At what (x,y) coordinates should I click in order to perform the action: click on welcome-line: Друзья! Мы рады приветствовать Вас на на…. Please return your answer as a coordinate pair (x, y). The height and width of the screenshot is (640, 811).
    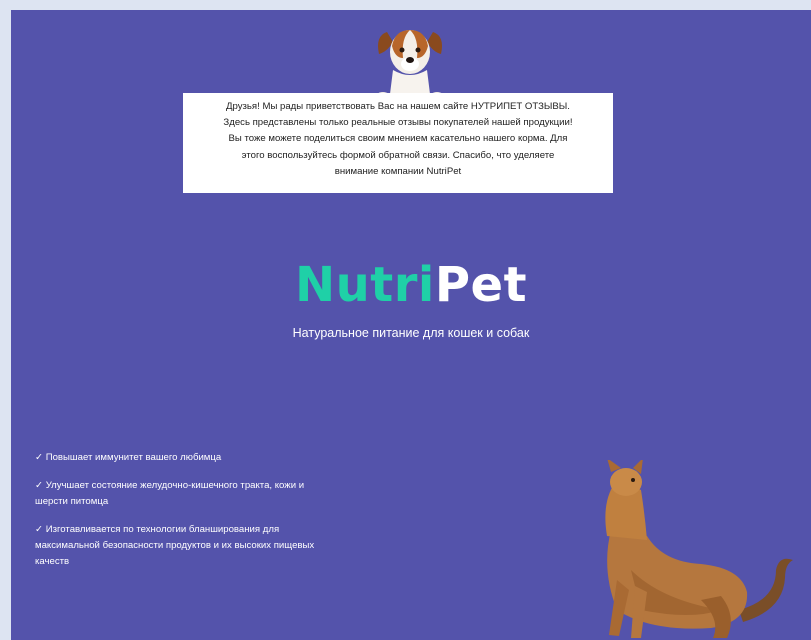
    Looking at the image, I should click on (398, 106).